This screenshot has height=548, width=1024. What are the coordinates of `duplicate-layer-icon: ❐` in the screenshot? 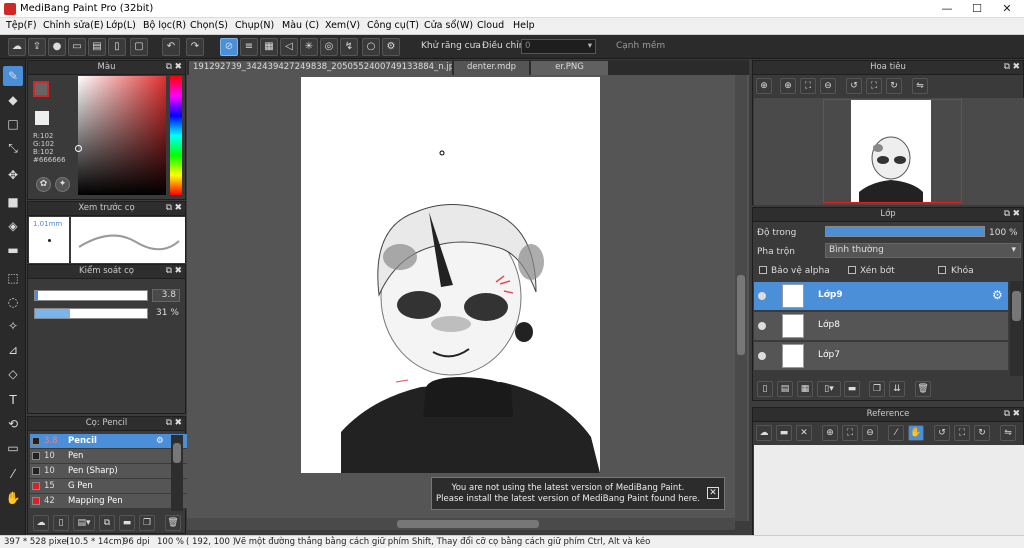 It's located at (877, 389).